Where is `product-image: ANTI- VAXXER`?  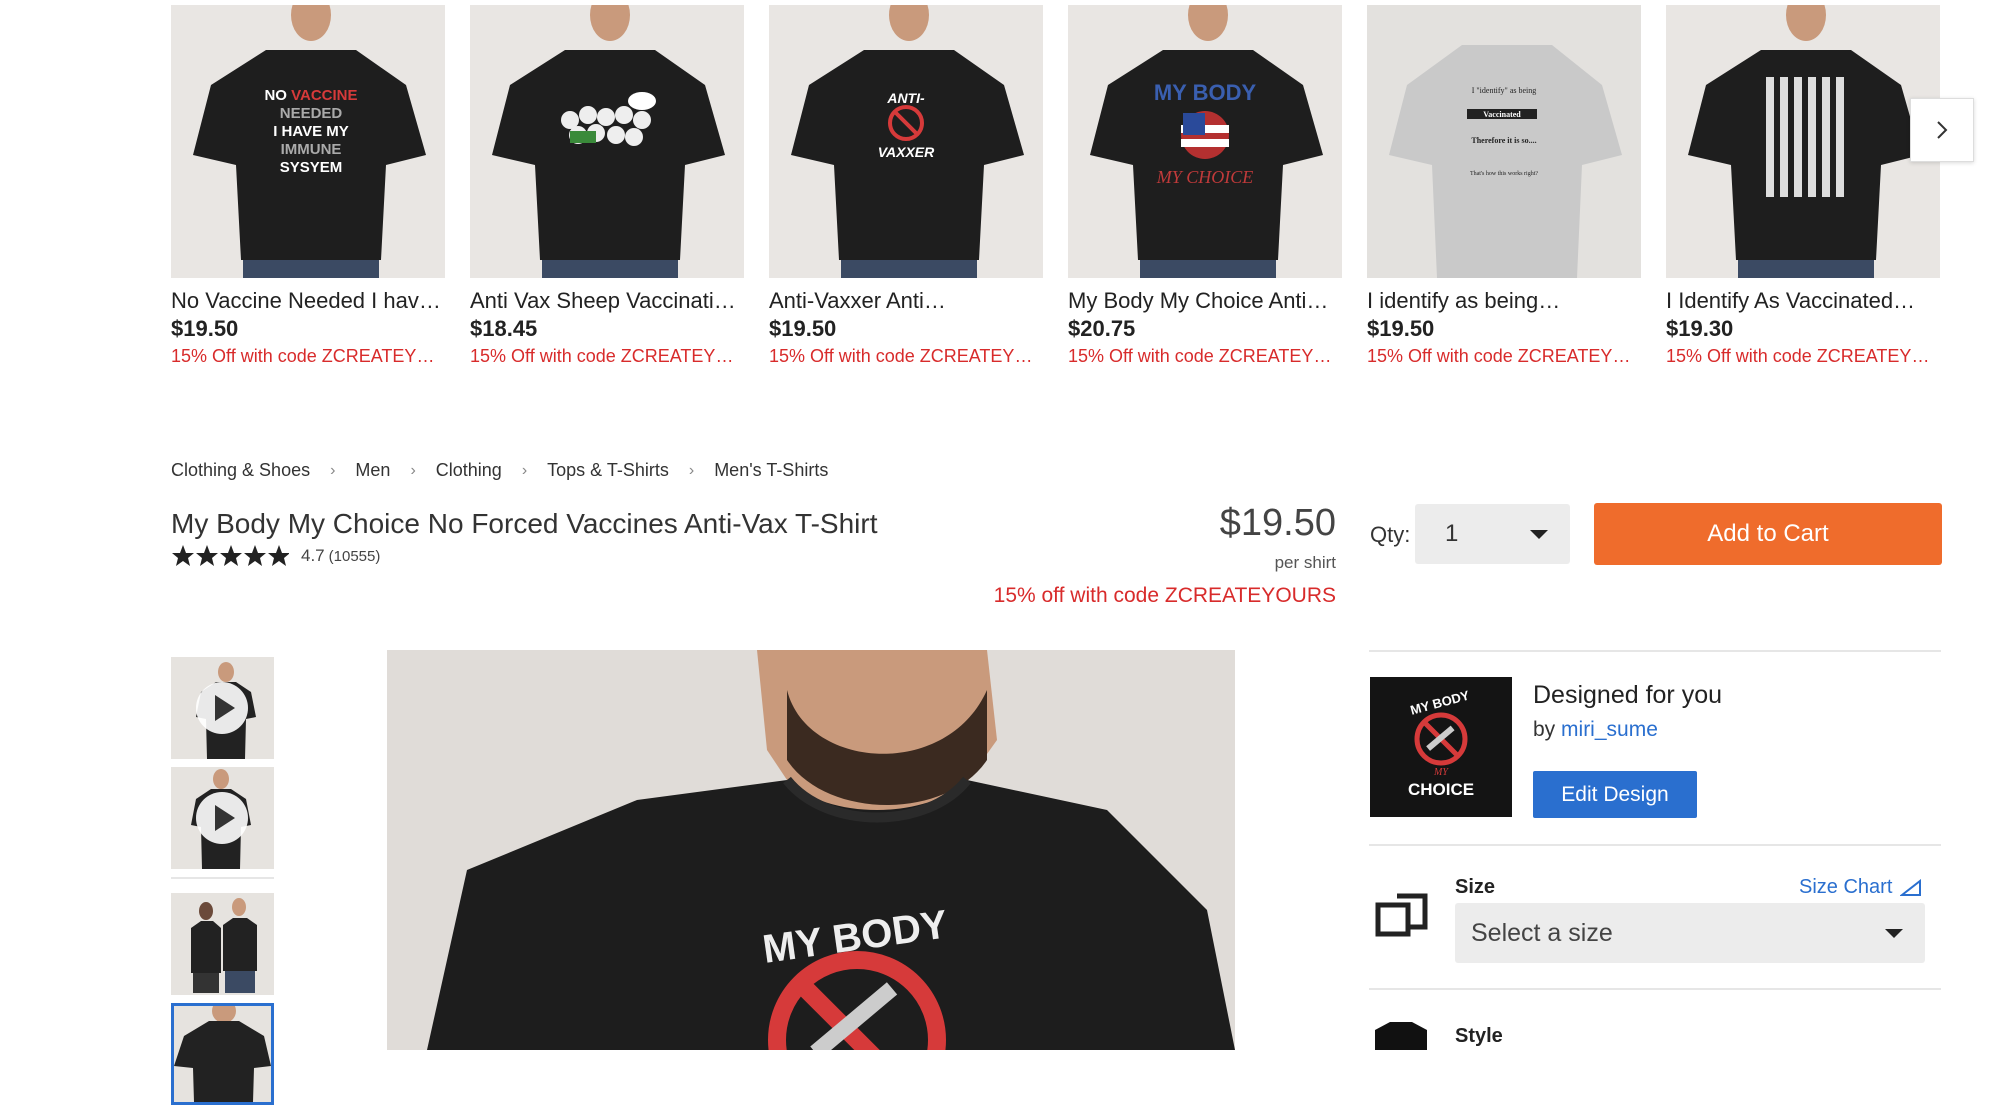
product-image: ANTI- VAXXER is located at coordinates (906, 141).